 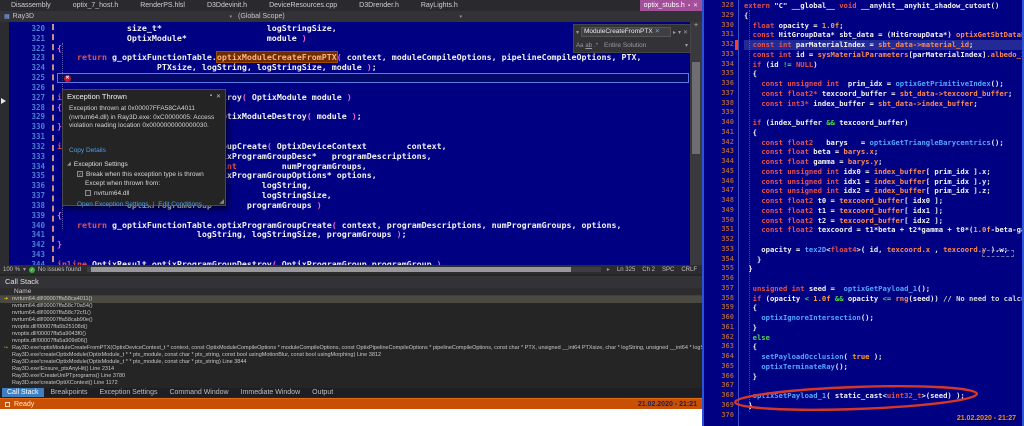 I want to click on scope-dropdown: (Global Scope) ▾, so click(x=353, y=16).